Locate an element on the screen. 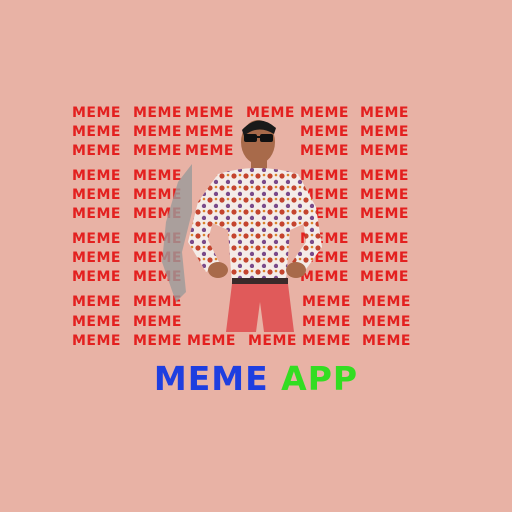  person-sunglasses-figure is located at coordinates (242, 226).